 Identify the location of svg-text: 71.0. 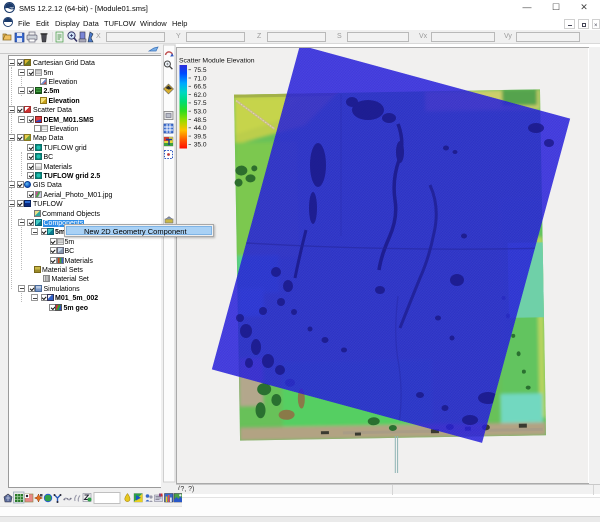
(200, 78).